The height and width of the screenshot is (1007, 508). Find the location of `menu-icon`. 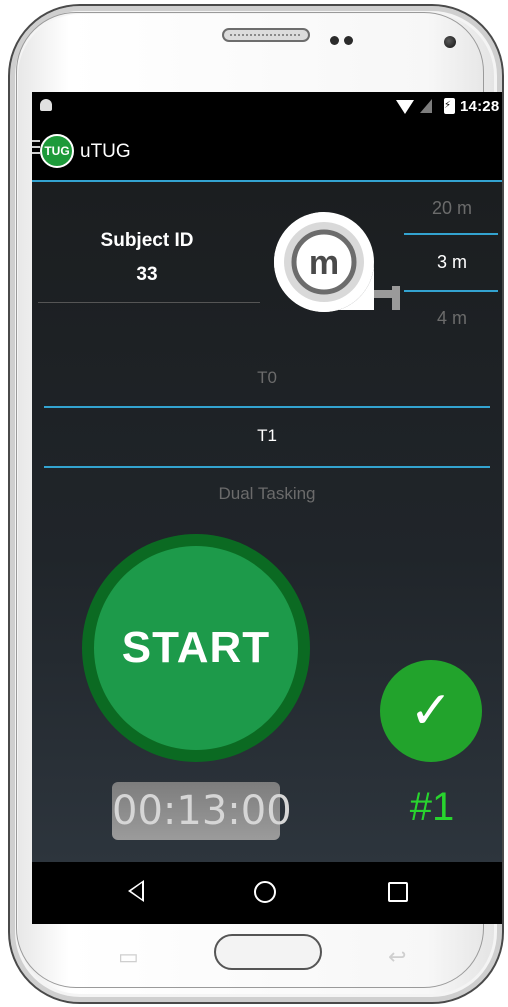

menu-icon is located at coordinates (36, 148).